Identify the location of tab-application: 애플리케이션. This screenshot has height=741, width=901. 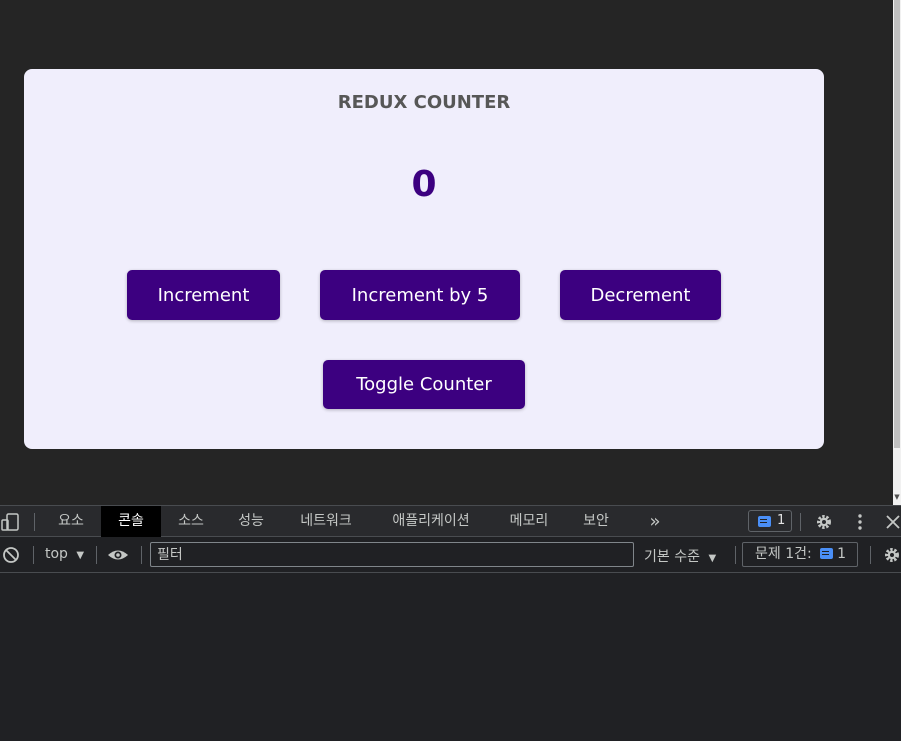
(431, 521).